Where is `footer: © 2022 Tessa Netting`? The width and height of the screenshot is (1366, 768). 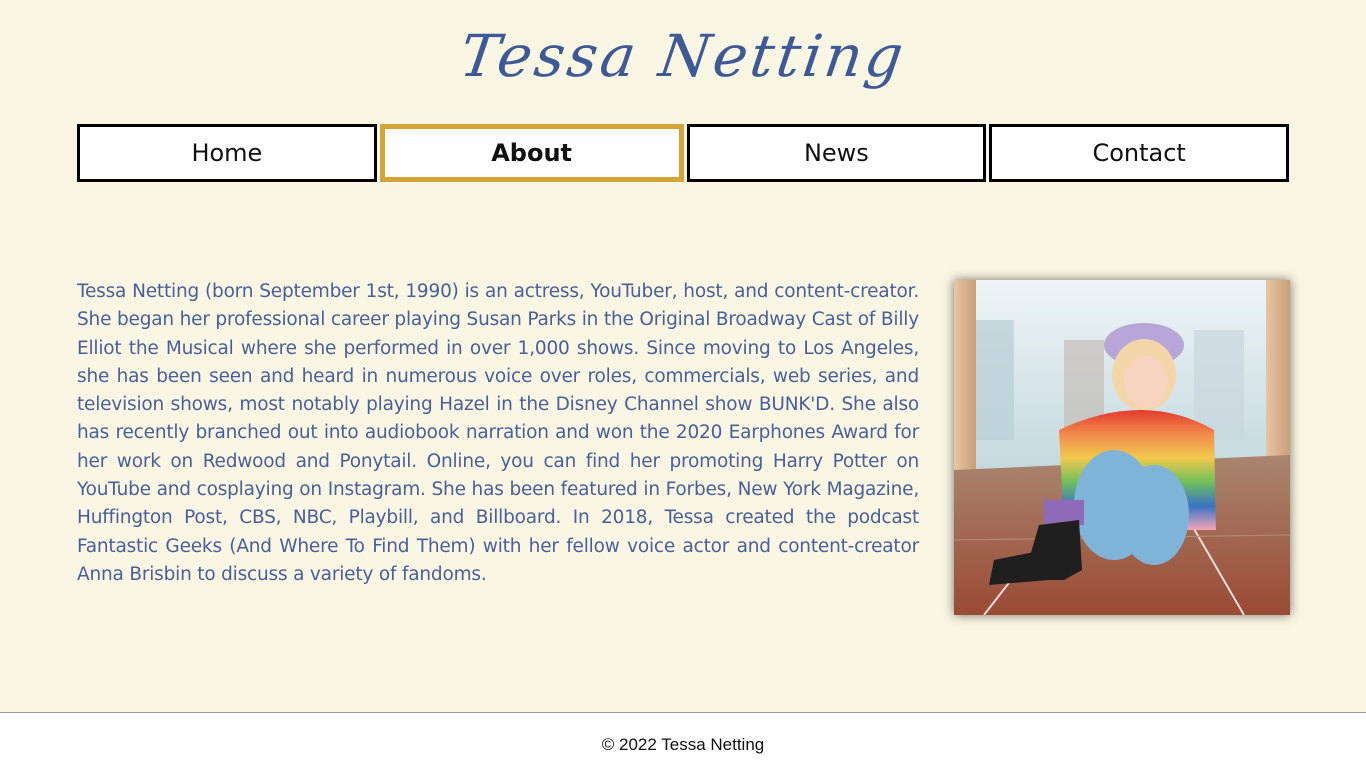
footer: © 2022 Tessa Netting is located at coordinates (683, 740).